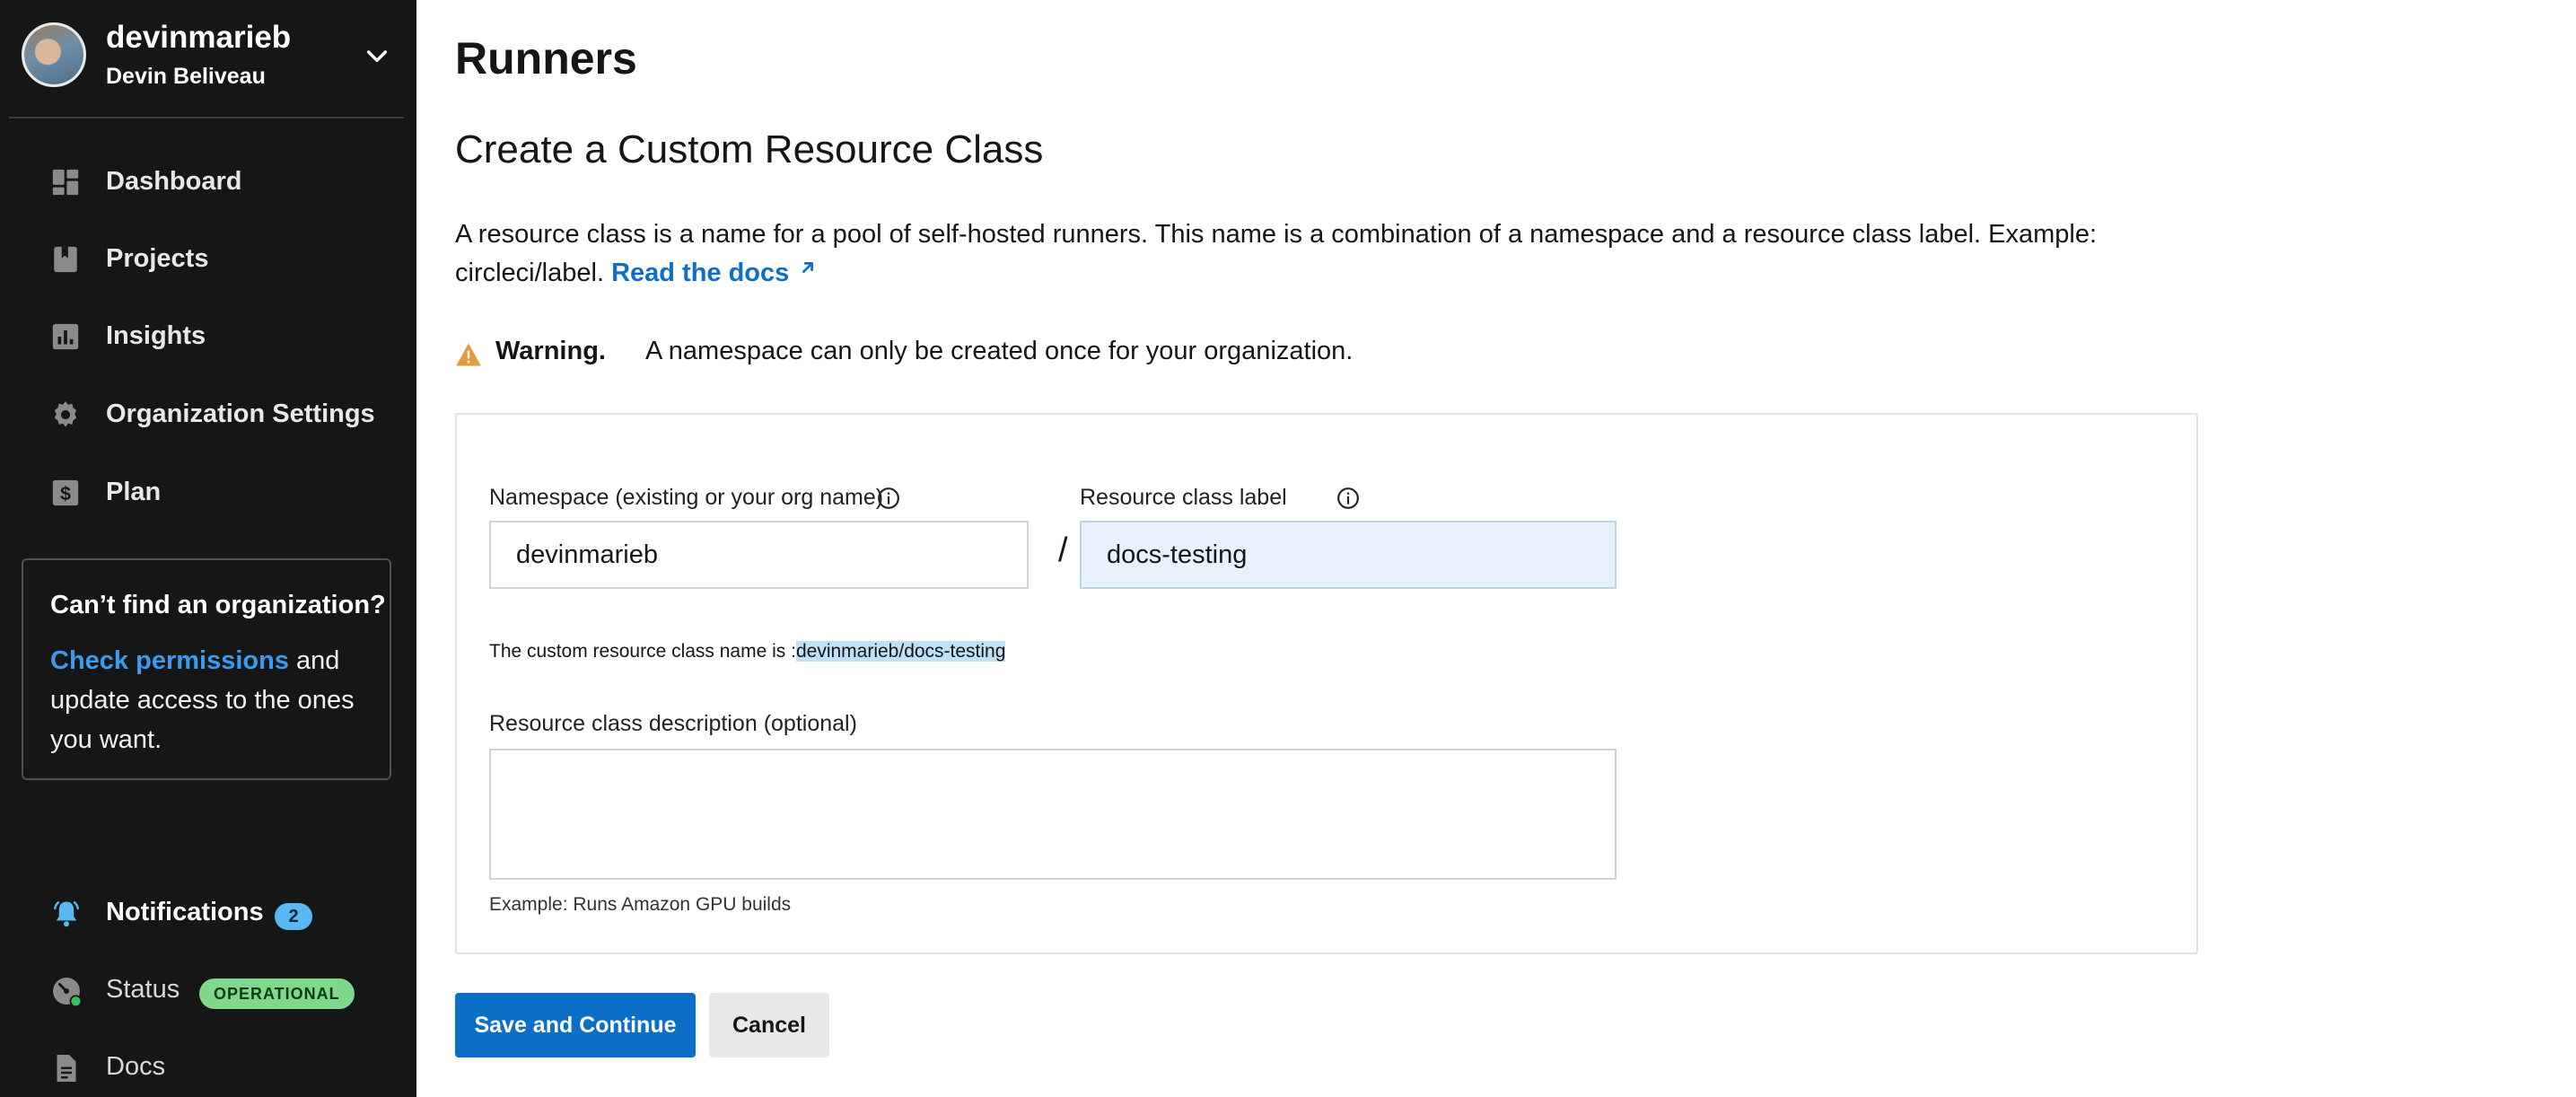 This screenshot has height=1097, width=2576. Describe the element at coordinates (1348, 555) in the screenshot. I see `resource-class-label-input` at that location.